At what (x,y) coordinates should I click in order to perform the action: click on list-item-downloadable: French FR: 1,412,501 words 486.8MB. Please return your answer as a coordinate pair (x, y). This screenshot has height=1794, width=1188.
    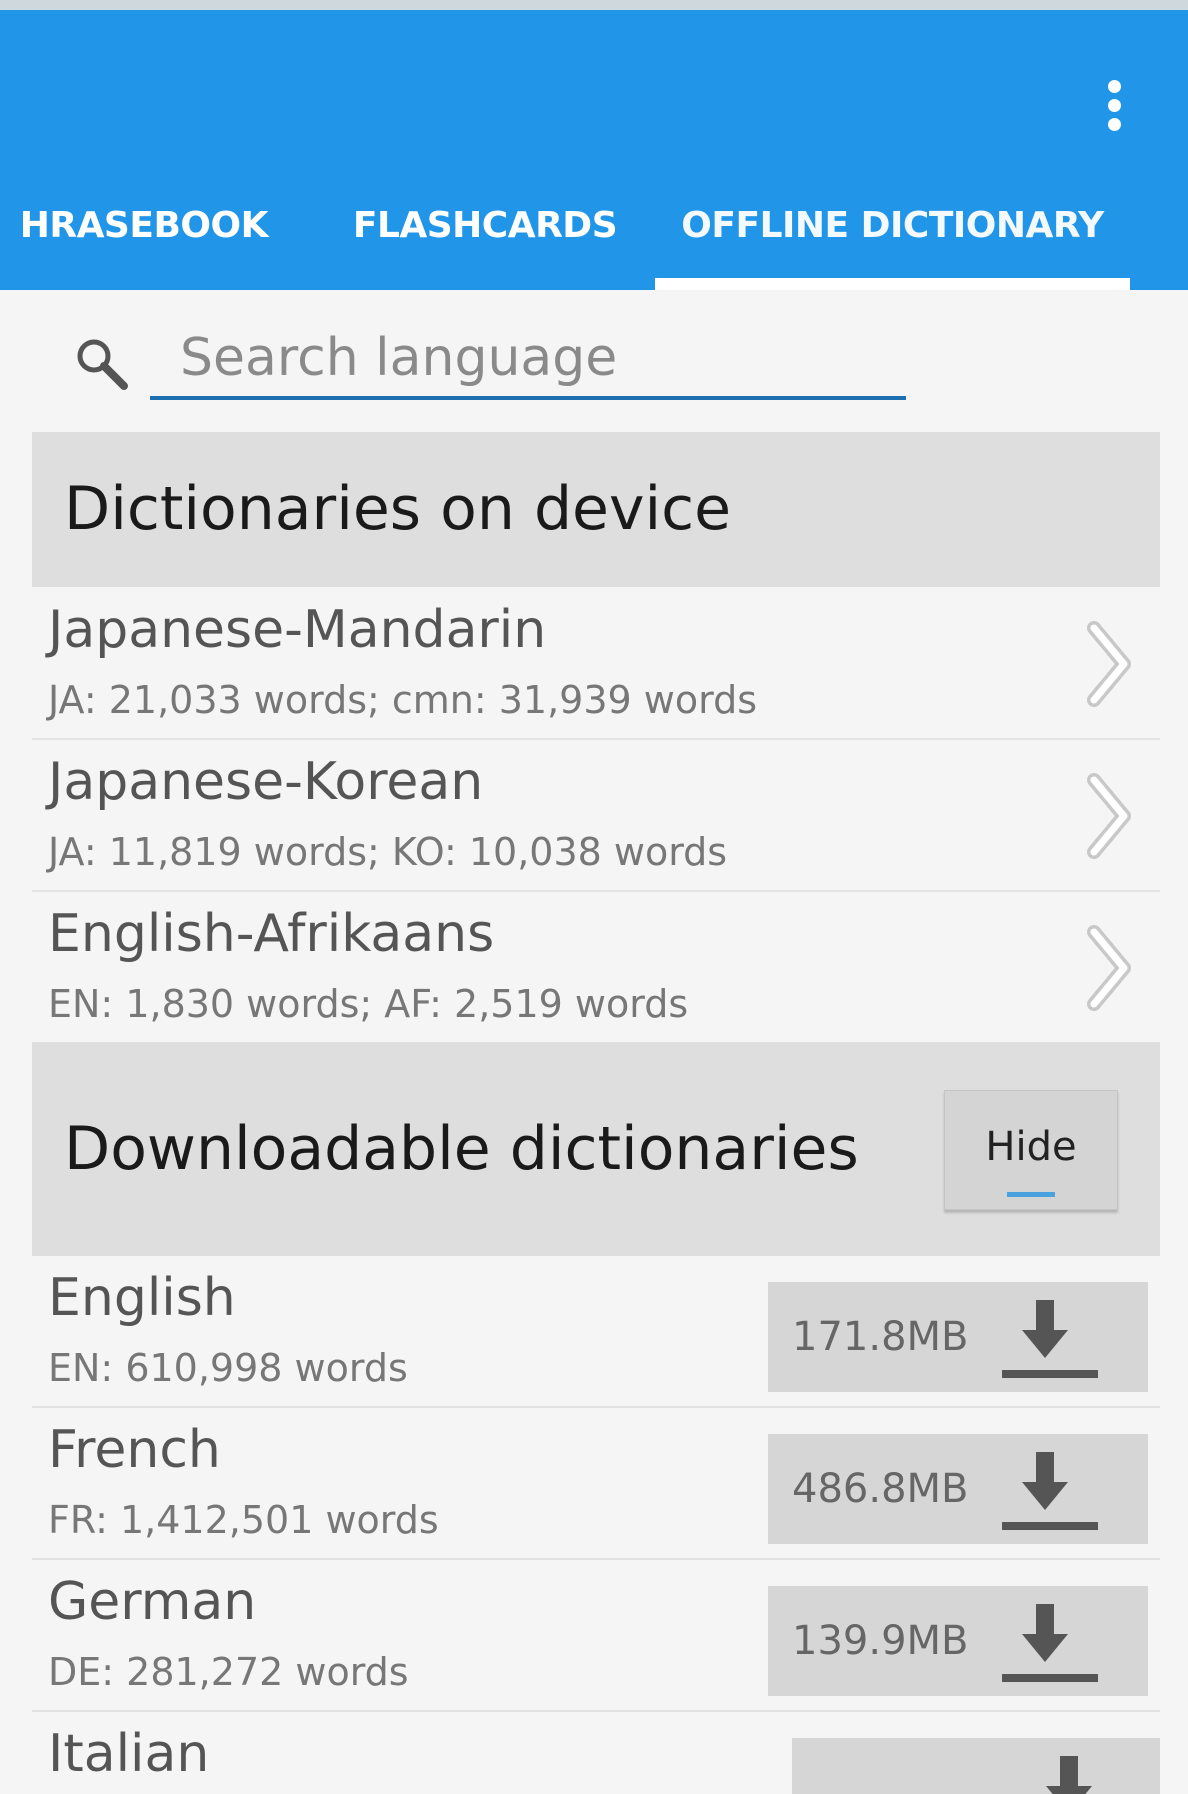
    Looking at the image, I should click on (596, 1484).